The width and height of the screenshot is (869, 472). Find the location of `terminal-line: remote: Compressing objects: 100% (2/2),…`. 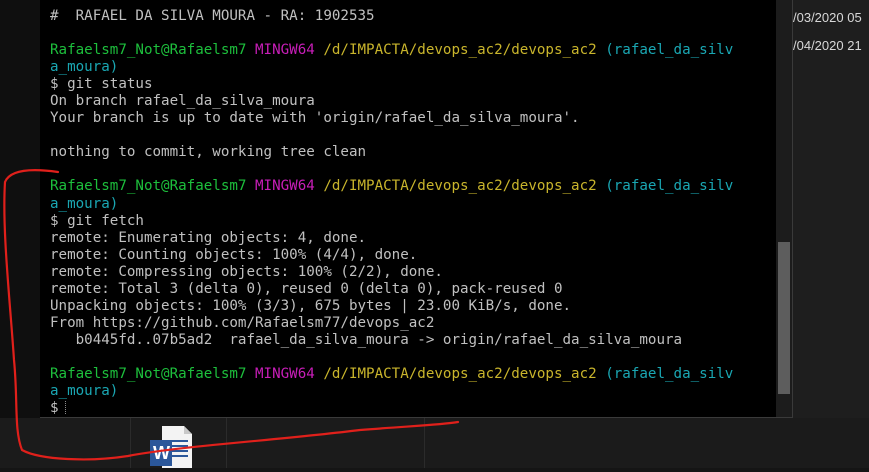

terminal-line: remote: Compressing objects: 100% (2/2),… is located at coordinates (413, 272).